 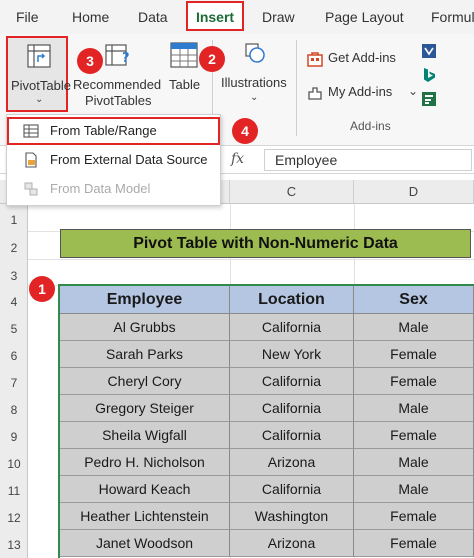 What do you see at coordinates (14, 545) in the screenshot?
I see `row-header: 13` at bounding box center [14, 545].